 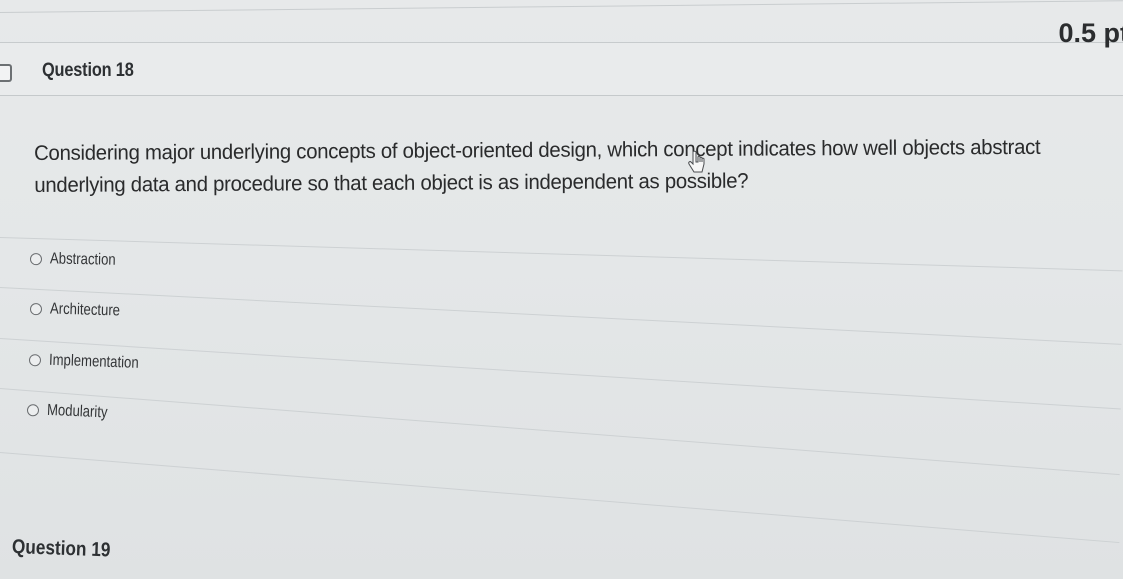 I want to click on question-header, so click(x=561, y=69).